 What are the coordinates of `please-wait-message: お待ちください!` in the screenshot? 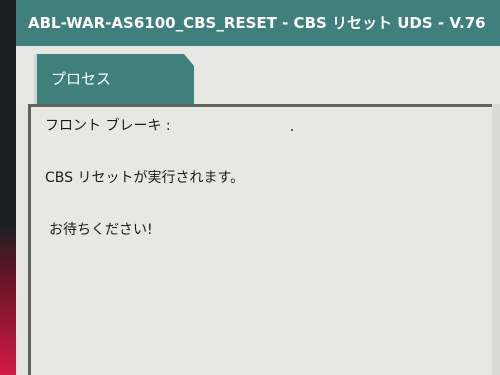 It's located at (101, 230).